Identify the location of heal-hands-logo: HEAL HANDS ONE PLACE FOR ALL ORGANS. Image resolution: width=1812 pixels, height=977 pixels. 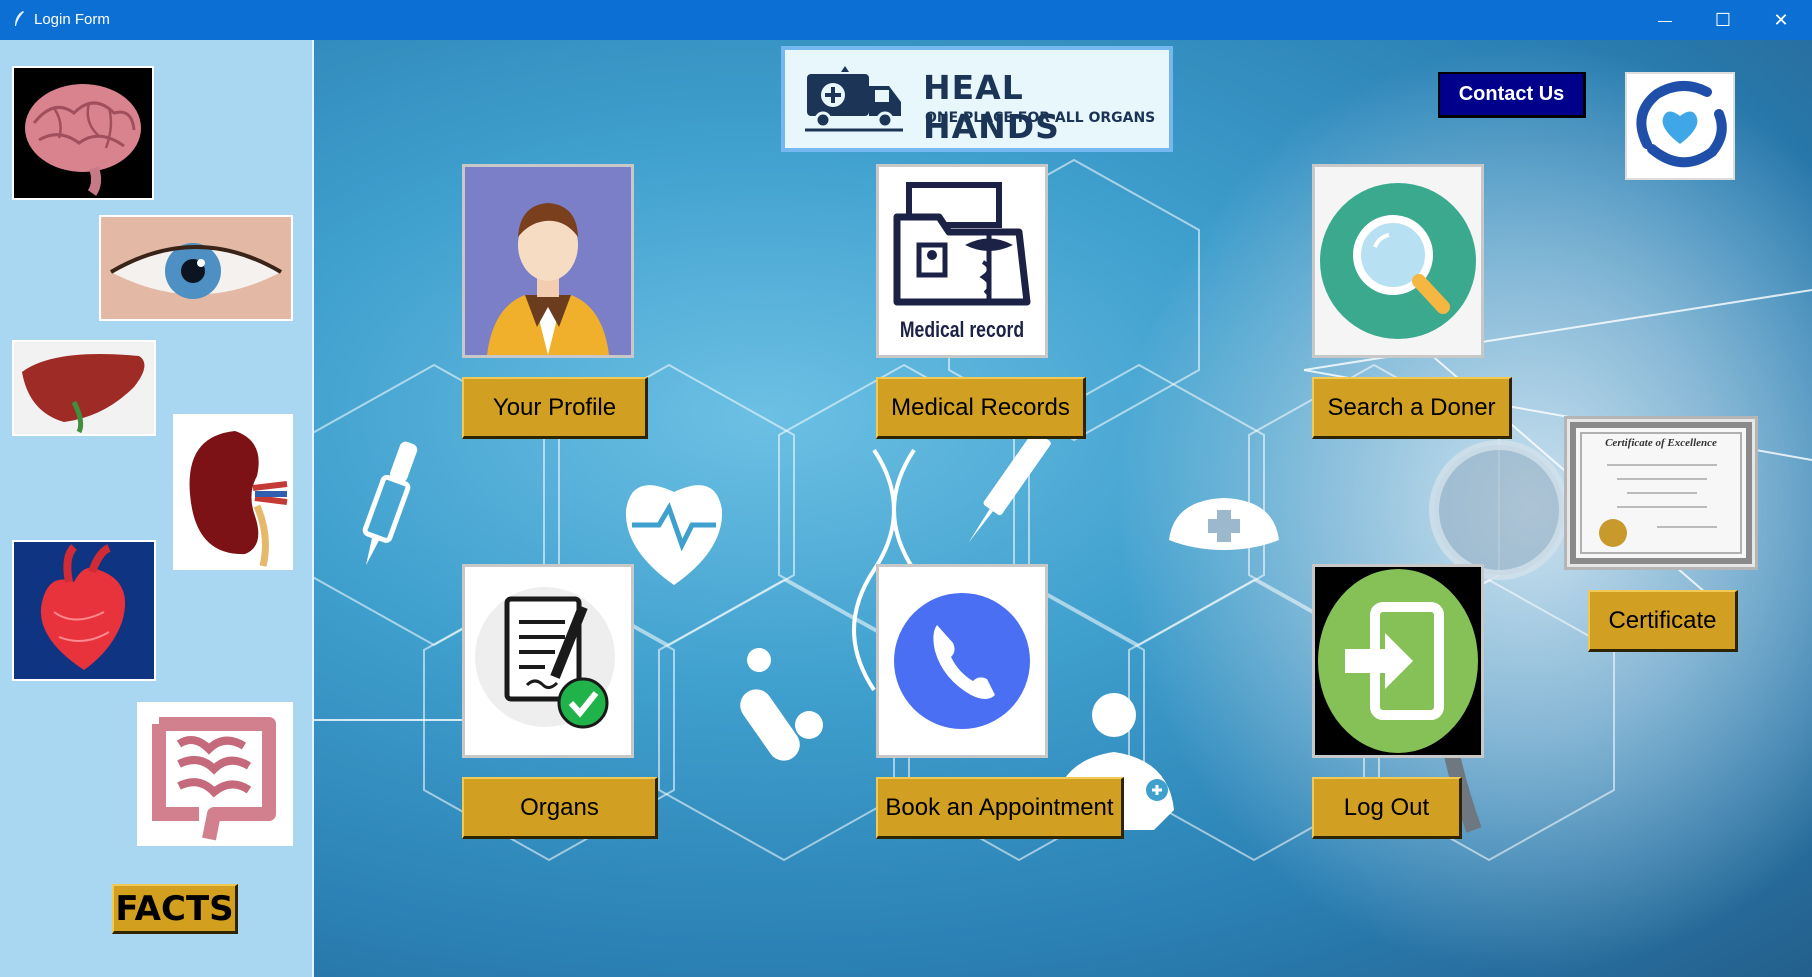
(977, 99).